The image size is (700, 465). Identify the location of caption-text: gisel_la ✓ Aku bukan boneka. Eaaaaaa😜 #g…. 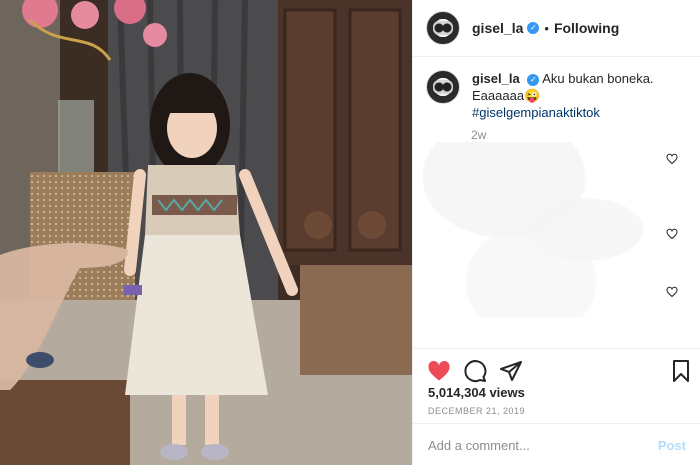
(563, 95).